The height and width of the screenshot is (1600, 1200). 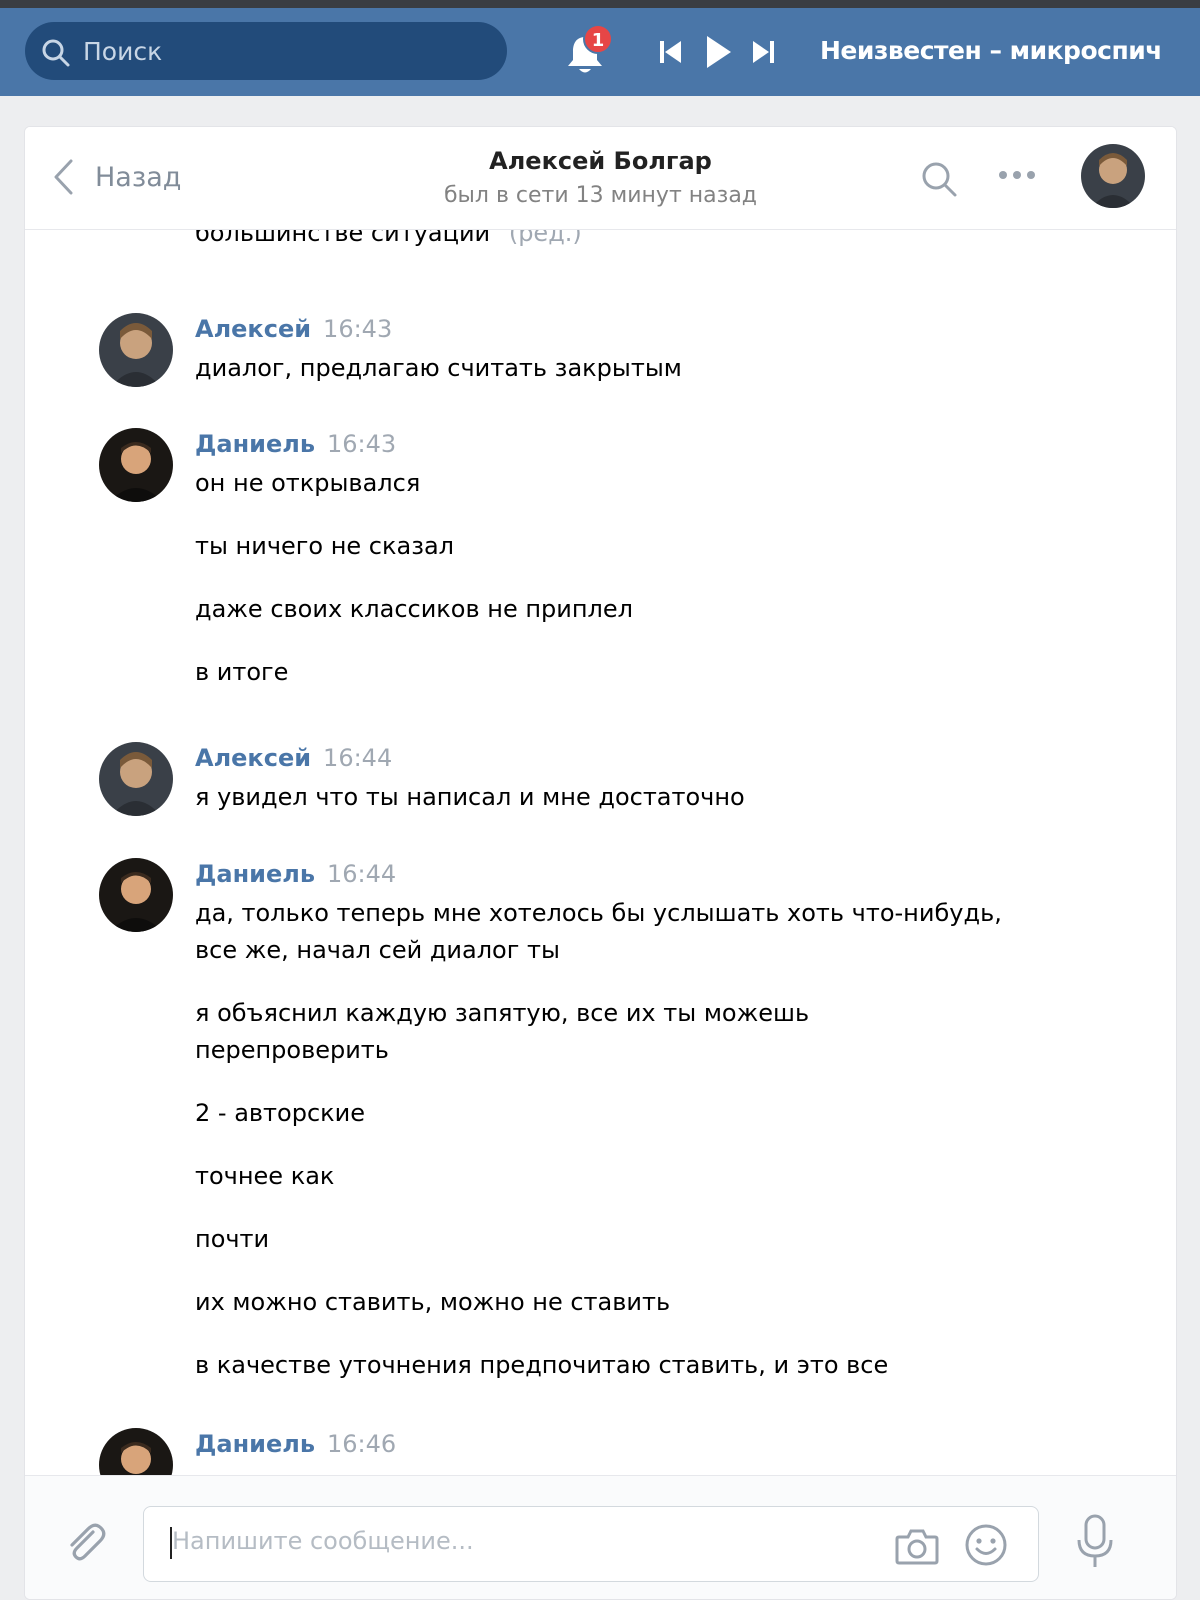 I want to click on message-fragment: большинстве ситуаций" (ред.), so click(x=388, y=240).